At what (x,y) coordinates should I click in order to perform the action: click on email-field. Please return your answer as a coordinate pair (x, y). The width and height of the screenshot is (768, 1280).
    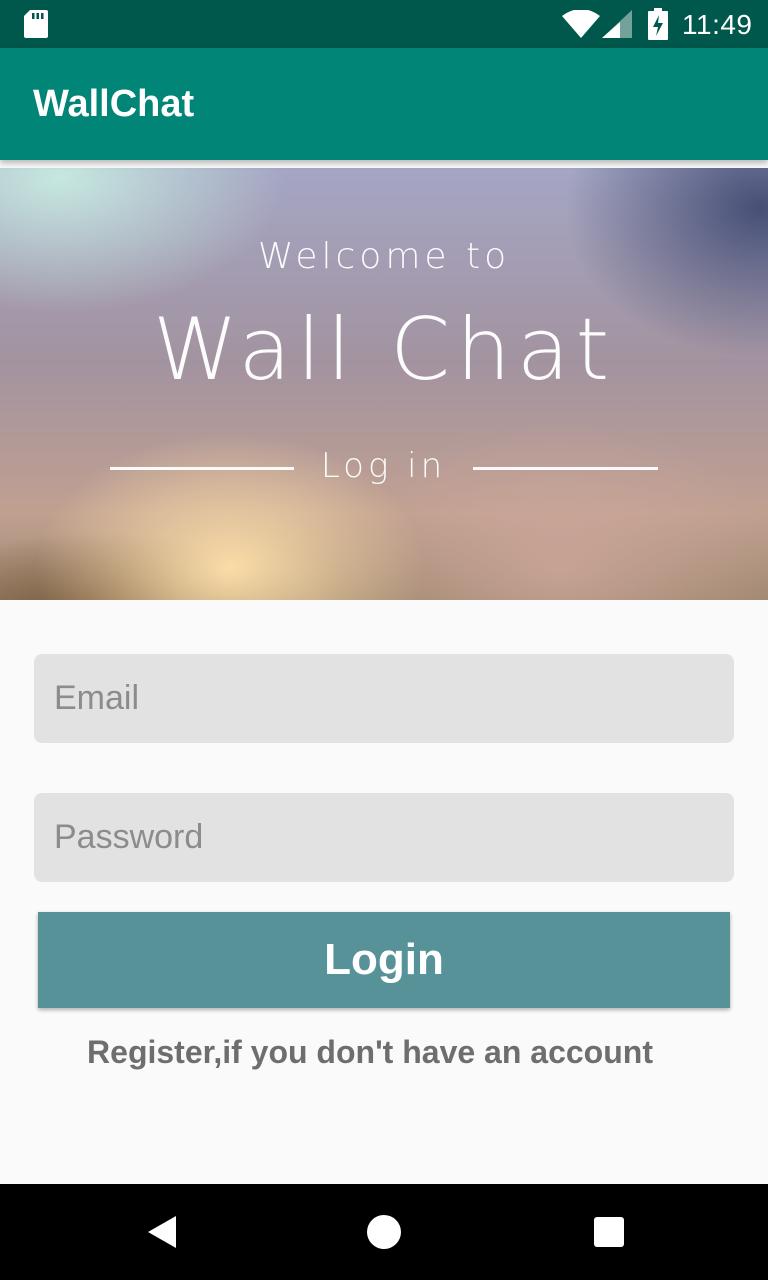
    Looking at the image, I should click on (384, 698).